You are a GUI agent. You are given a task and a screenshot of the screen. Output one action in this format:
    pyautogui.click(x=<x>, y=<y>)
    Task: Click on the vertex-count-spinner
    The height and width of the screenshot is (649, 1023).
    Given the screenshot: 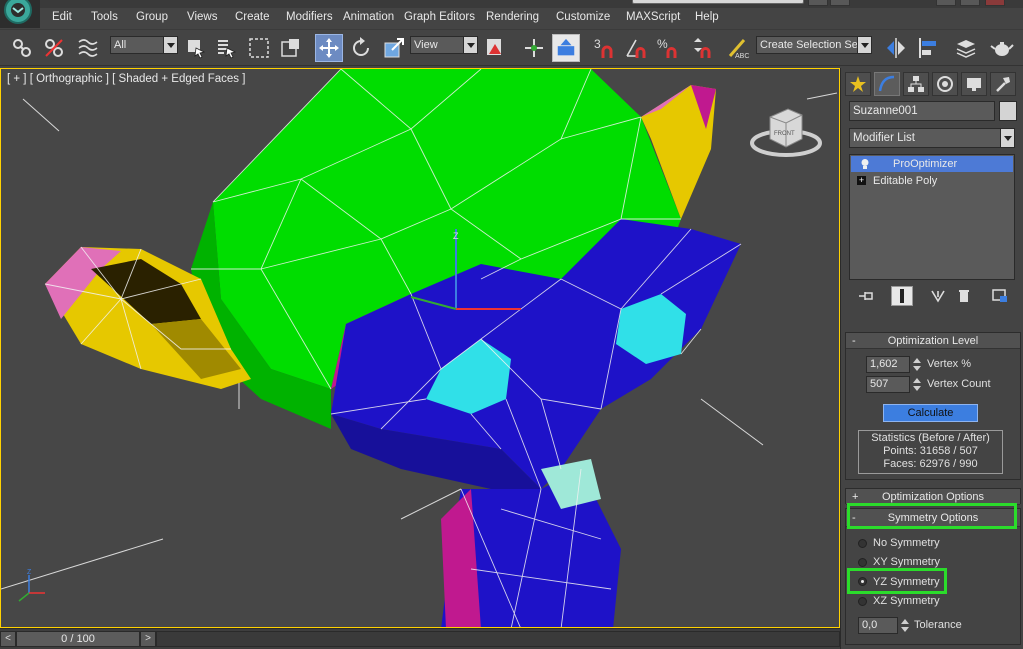 What is the action you would take?
    pyautogui.click(x=917, y=384)
    